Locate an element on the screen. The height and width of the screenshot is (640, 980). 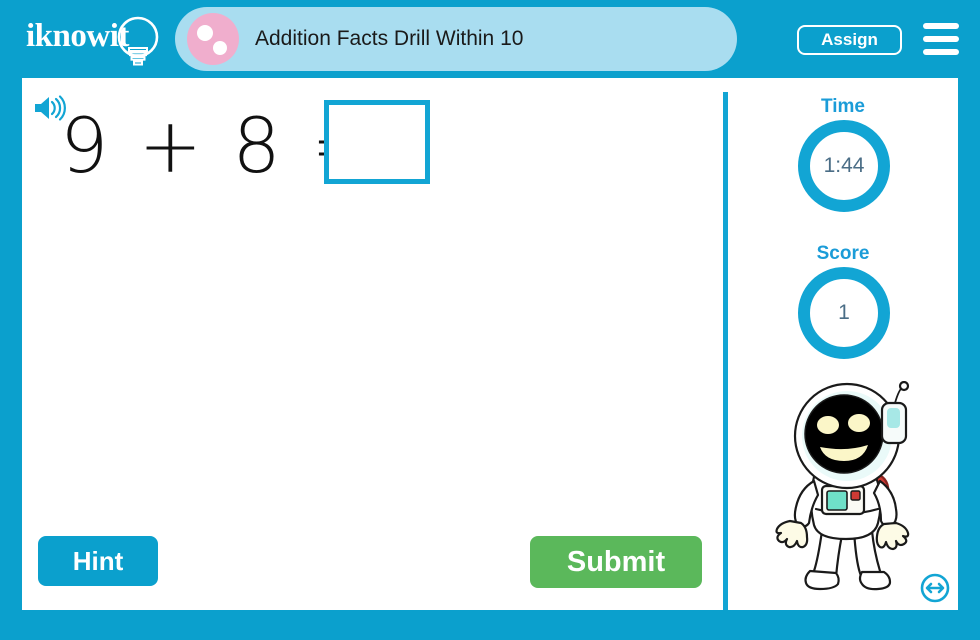
dot-small is located at coordinates (220, 48).